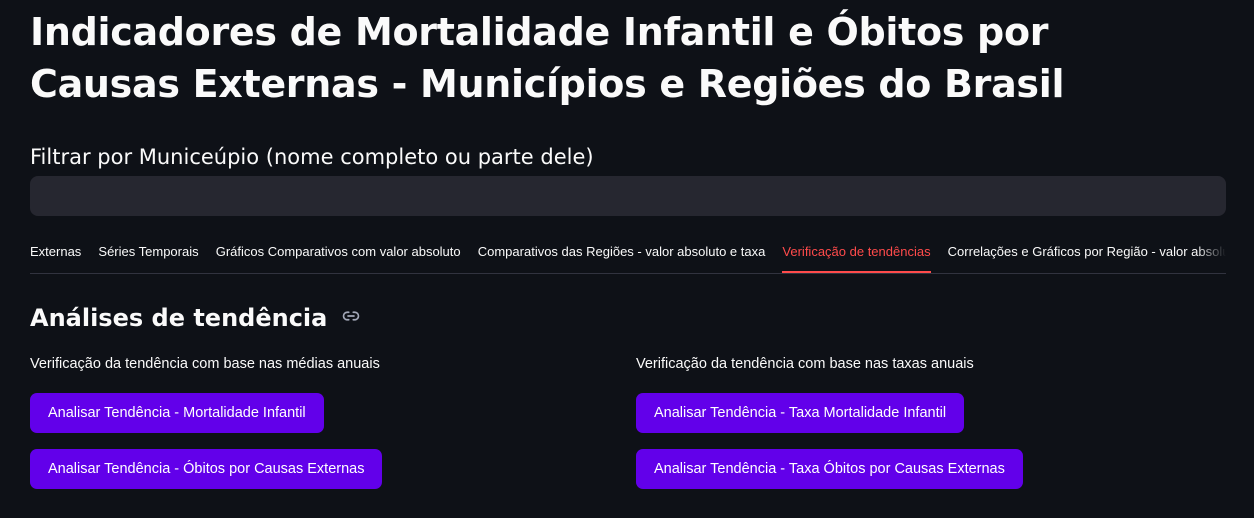  What do you see at coordinates (55, 252) in the screenshot?
I see `tab-externas: Externas` at bounding box center [55, 252].